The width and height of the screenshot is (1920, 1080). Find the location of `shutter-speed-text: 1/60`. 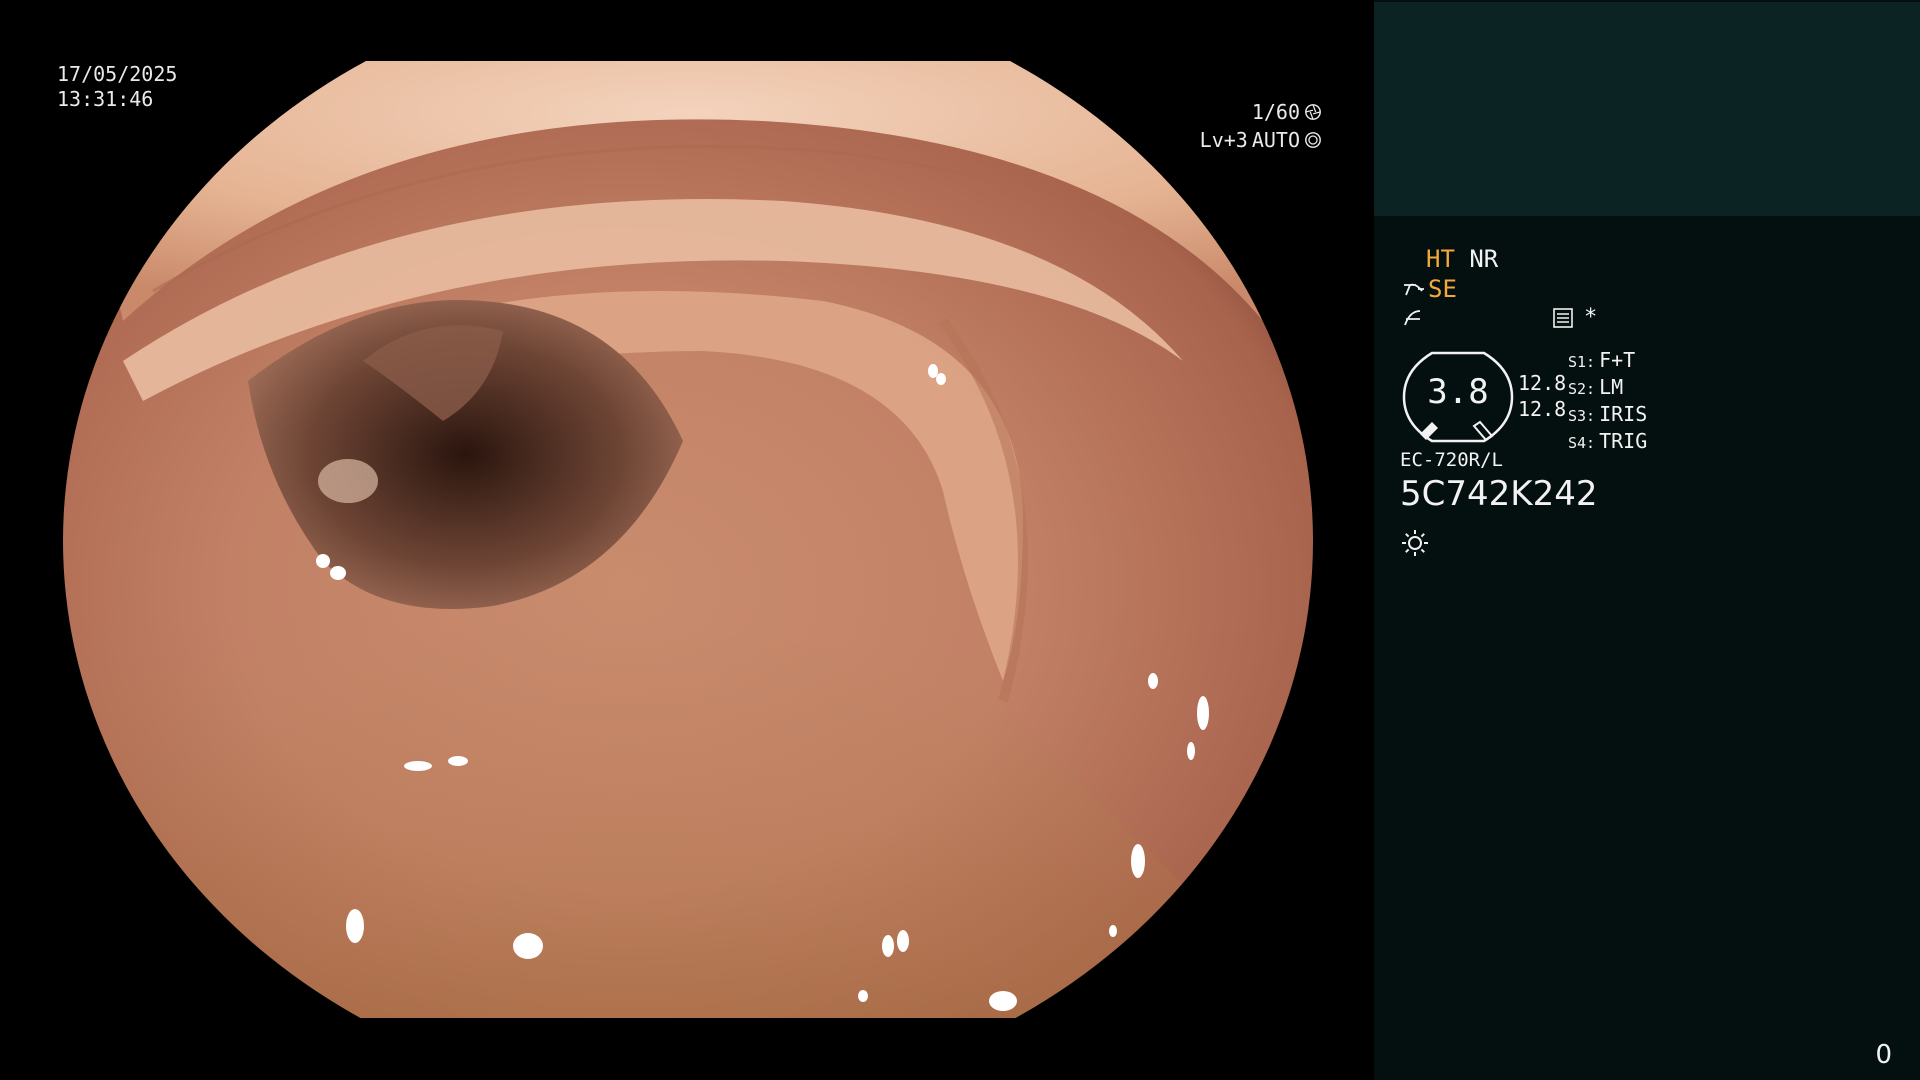

shutter-speed-text: 1/60 is located at coordinates (1275, 112).